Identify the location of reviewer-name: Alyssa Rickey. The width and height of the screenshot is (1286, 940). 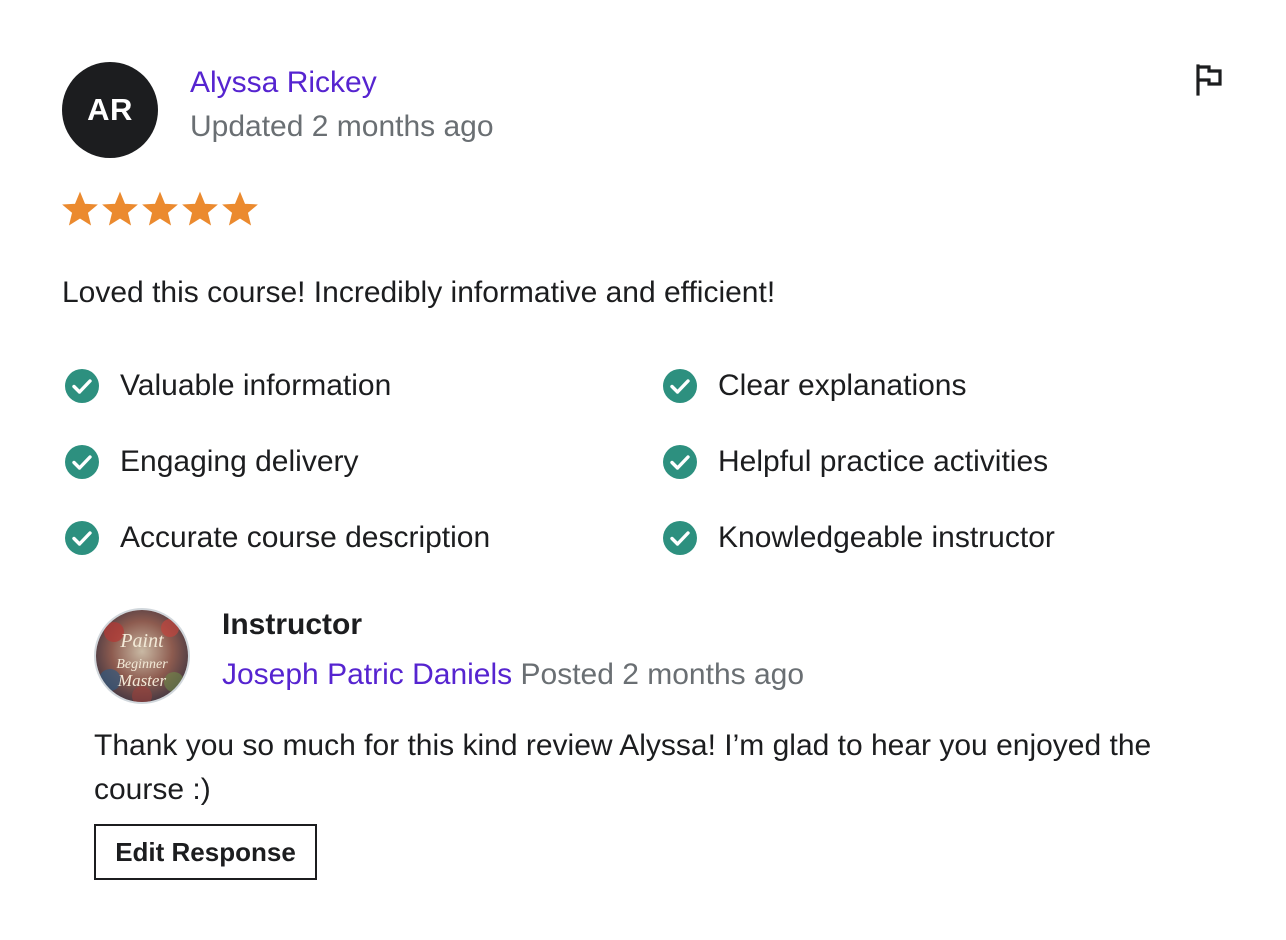
(283, 83).